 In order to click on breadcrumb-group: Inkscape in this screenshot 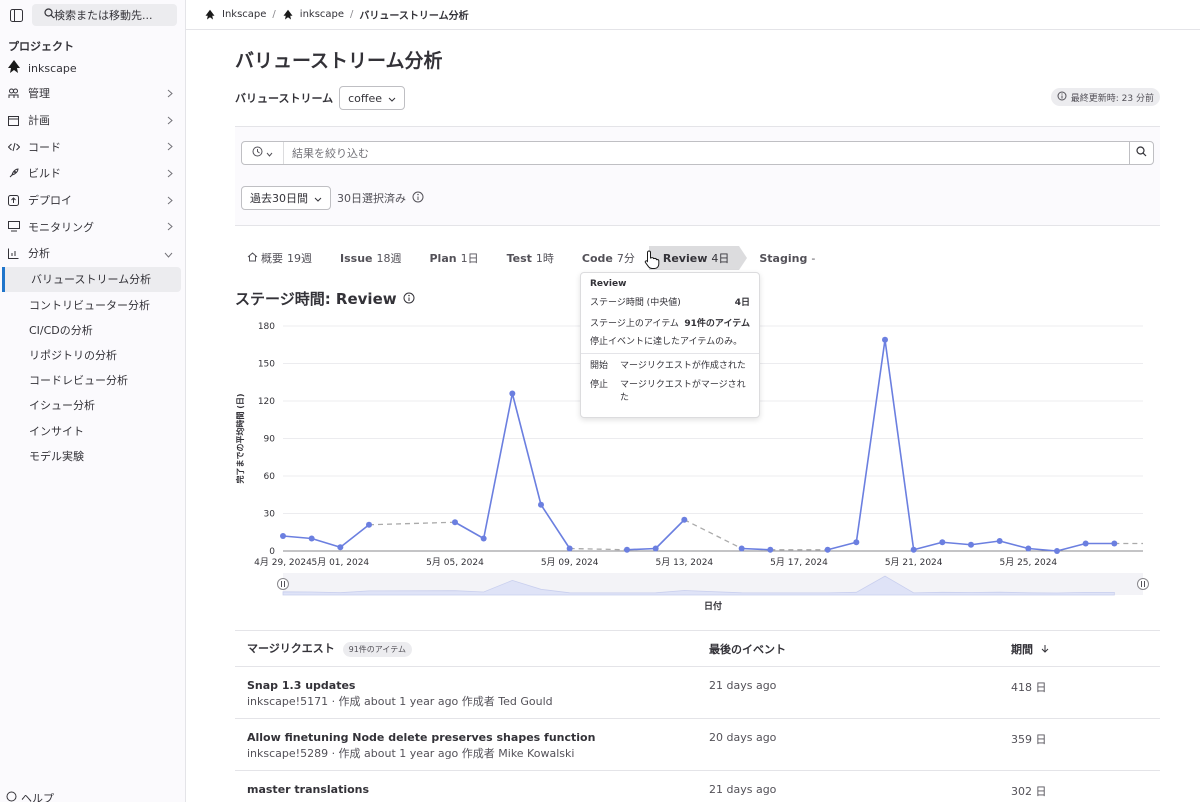, I will do `click(244, 14)`.